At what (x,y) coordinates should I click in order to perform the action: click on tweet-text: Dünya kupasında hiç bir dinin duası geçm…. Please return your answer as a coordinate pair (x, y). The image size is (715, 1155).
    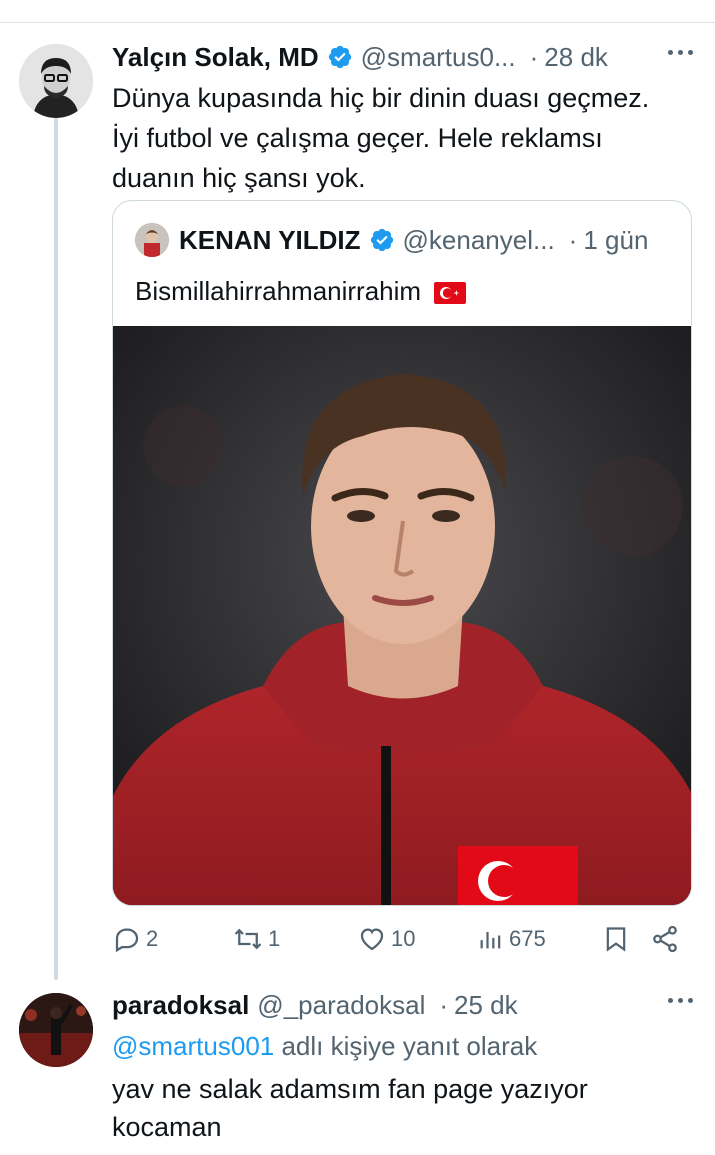
    Looking at the image, I should click on (402, 138).